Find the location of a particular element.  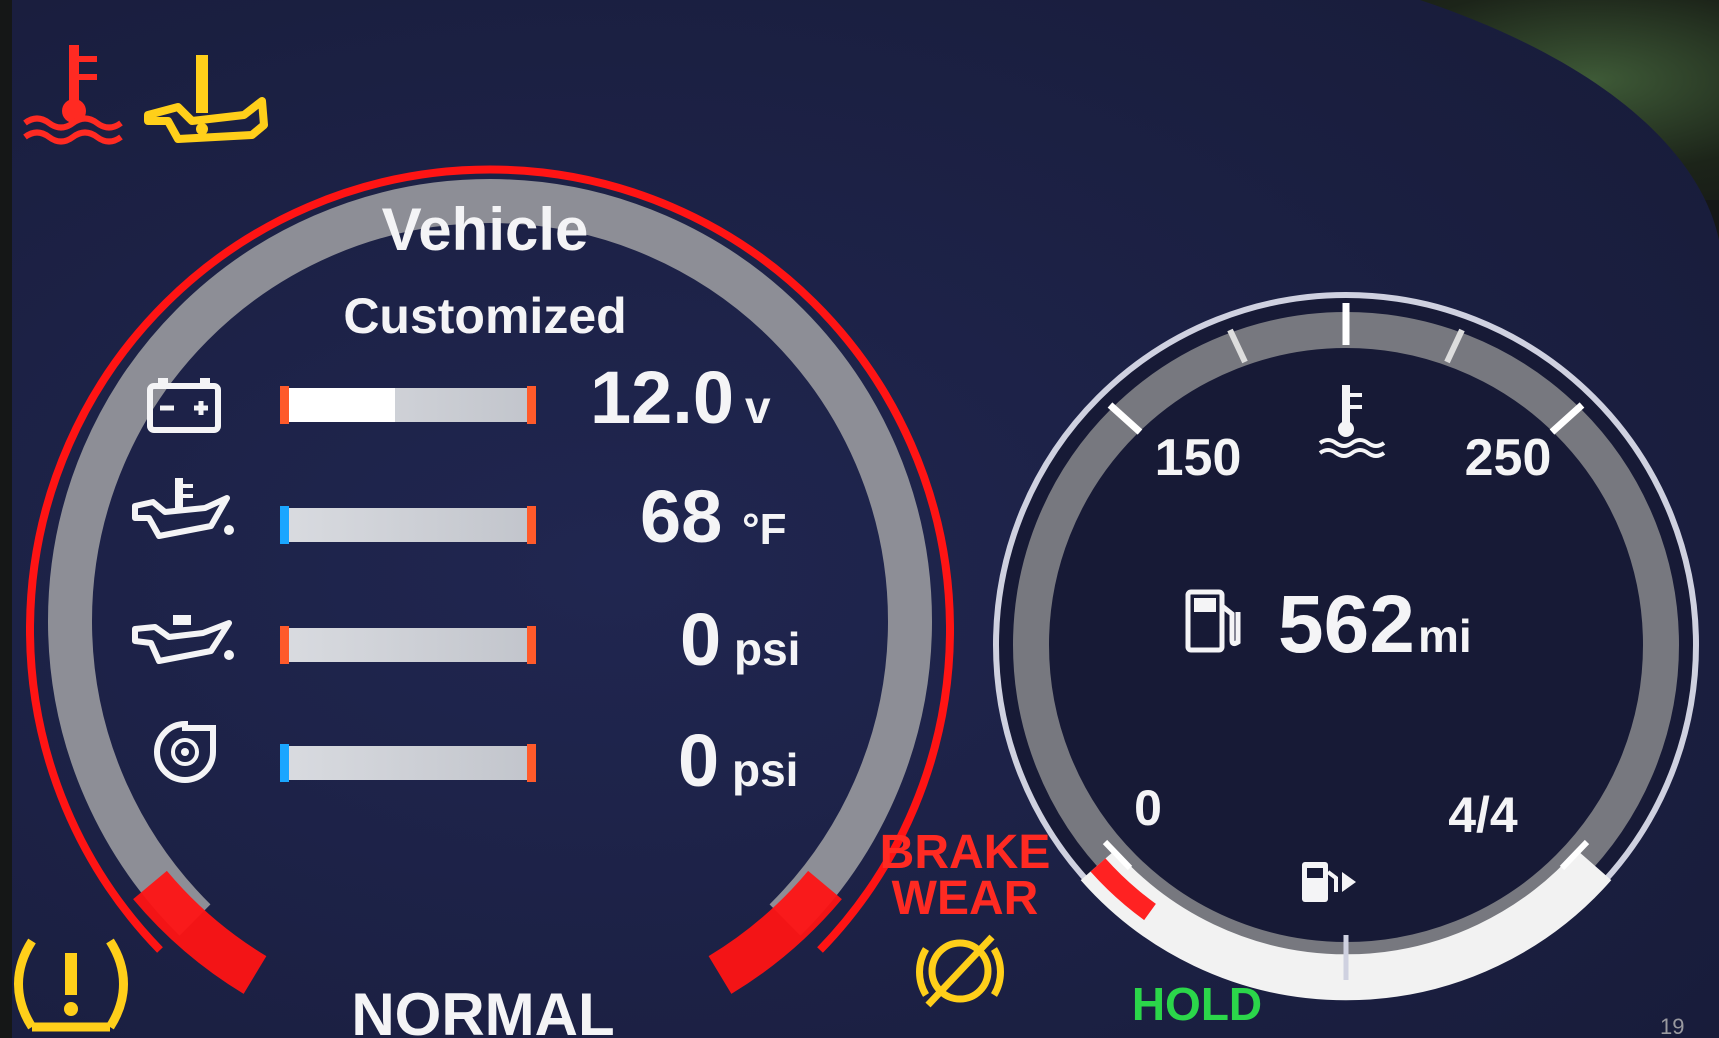

gauge-bar-fill is located at coordinates (338, 405).